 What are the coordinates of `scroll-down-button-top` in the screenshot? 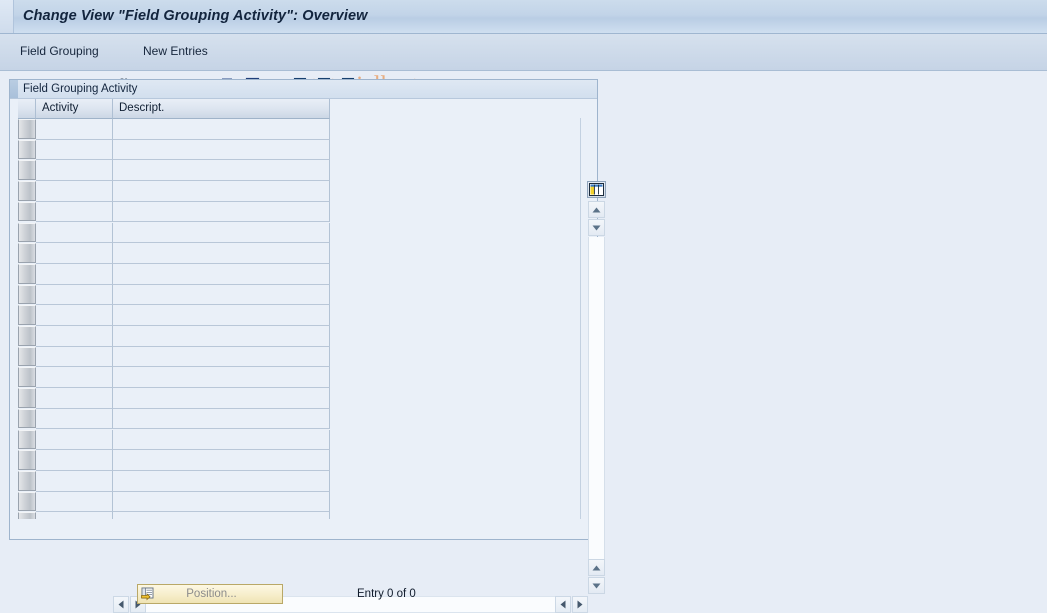 It's located at (596, 227).